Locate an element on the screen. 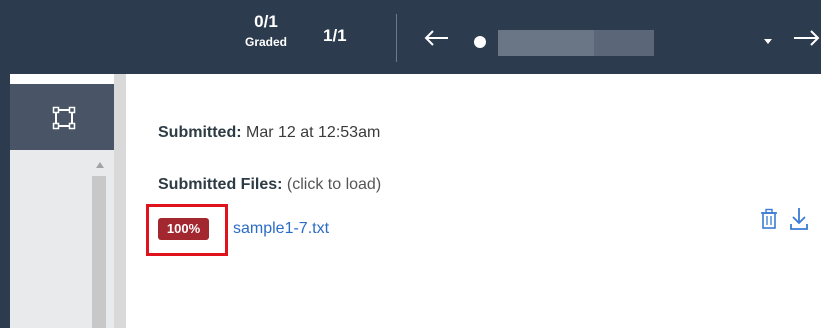 The height and width of the screenshot is (328, 821). fullscreen-icon is located at coordinates (64, 118).